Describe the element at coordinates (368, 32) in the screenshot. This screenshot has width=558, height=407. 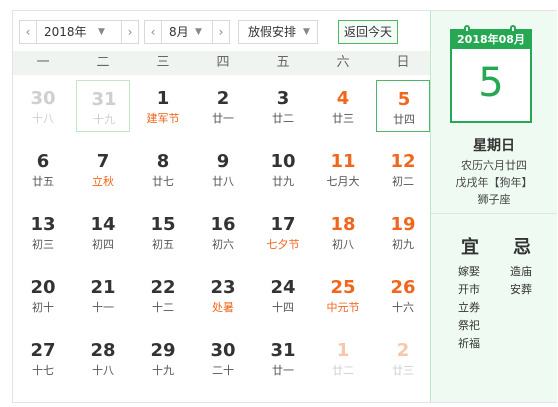
I see `back-to-today-button: 返回今天` at that location.